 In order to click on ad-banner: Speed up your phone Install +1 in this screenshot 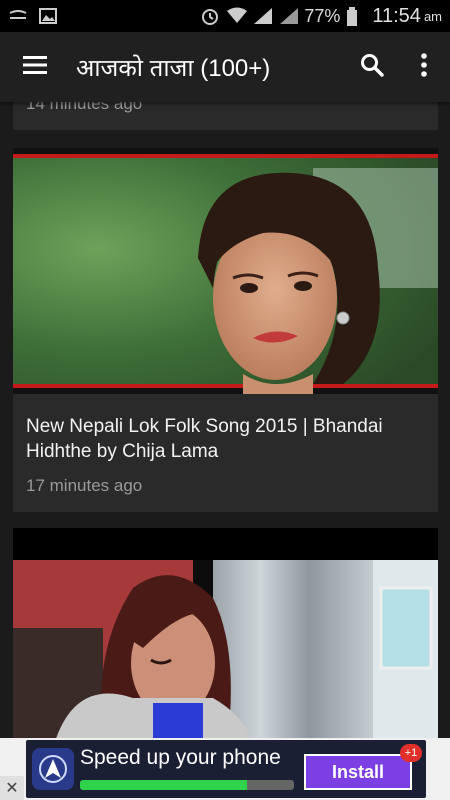, I will do `click(225, 769)`.